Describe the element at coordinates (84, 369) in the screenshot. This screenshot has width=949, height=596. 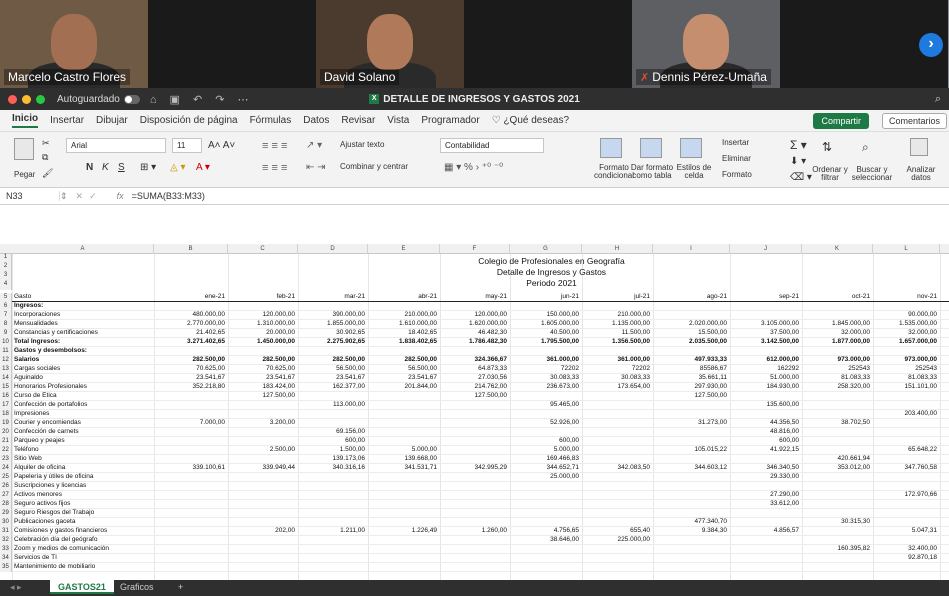
I see `row-label: Cargas sociales` at that location.